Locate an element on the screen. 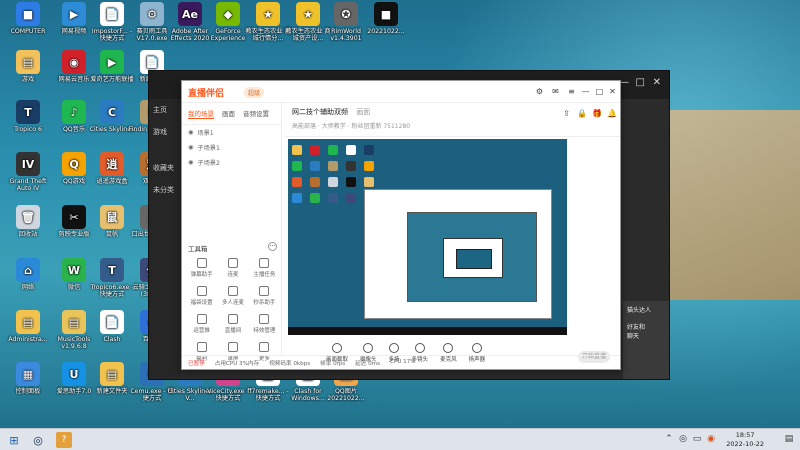 This screenshot has height=450, width=800. mail-icon: ✉ is located at coordinates (555, 91).